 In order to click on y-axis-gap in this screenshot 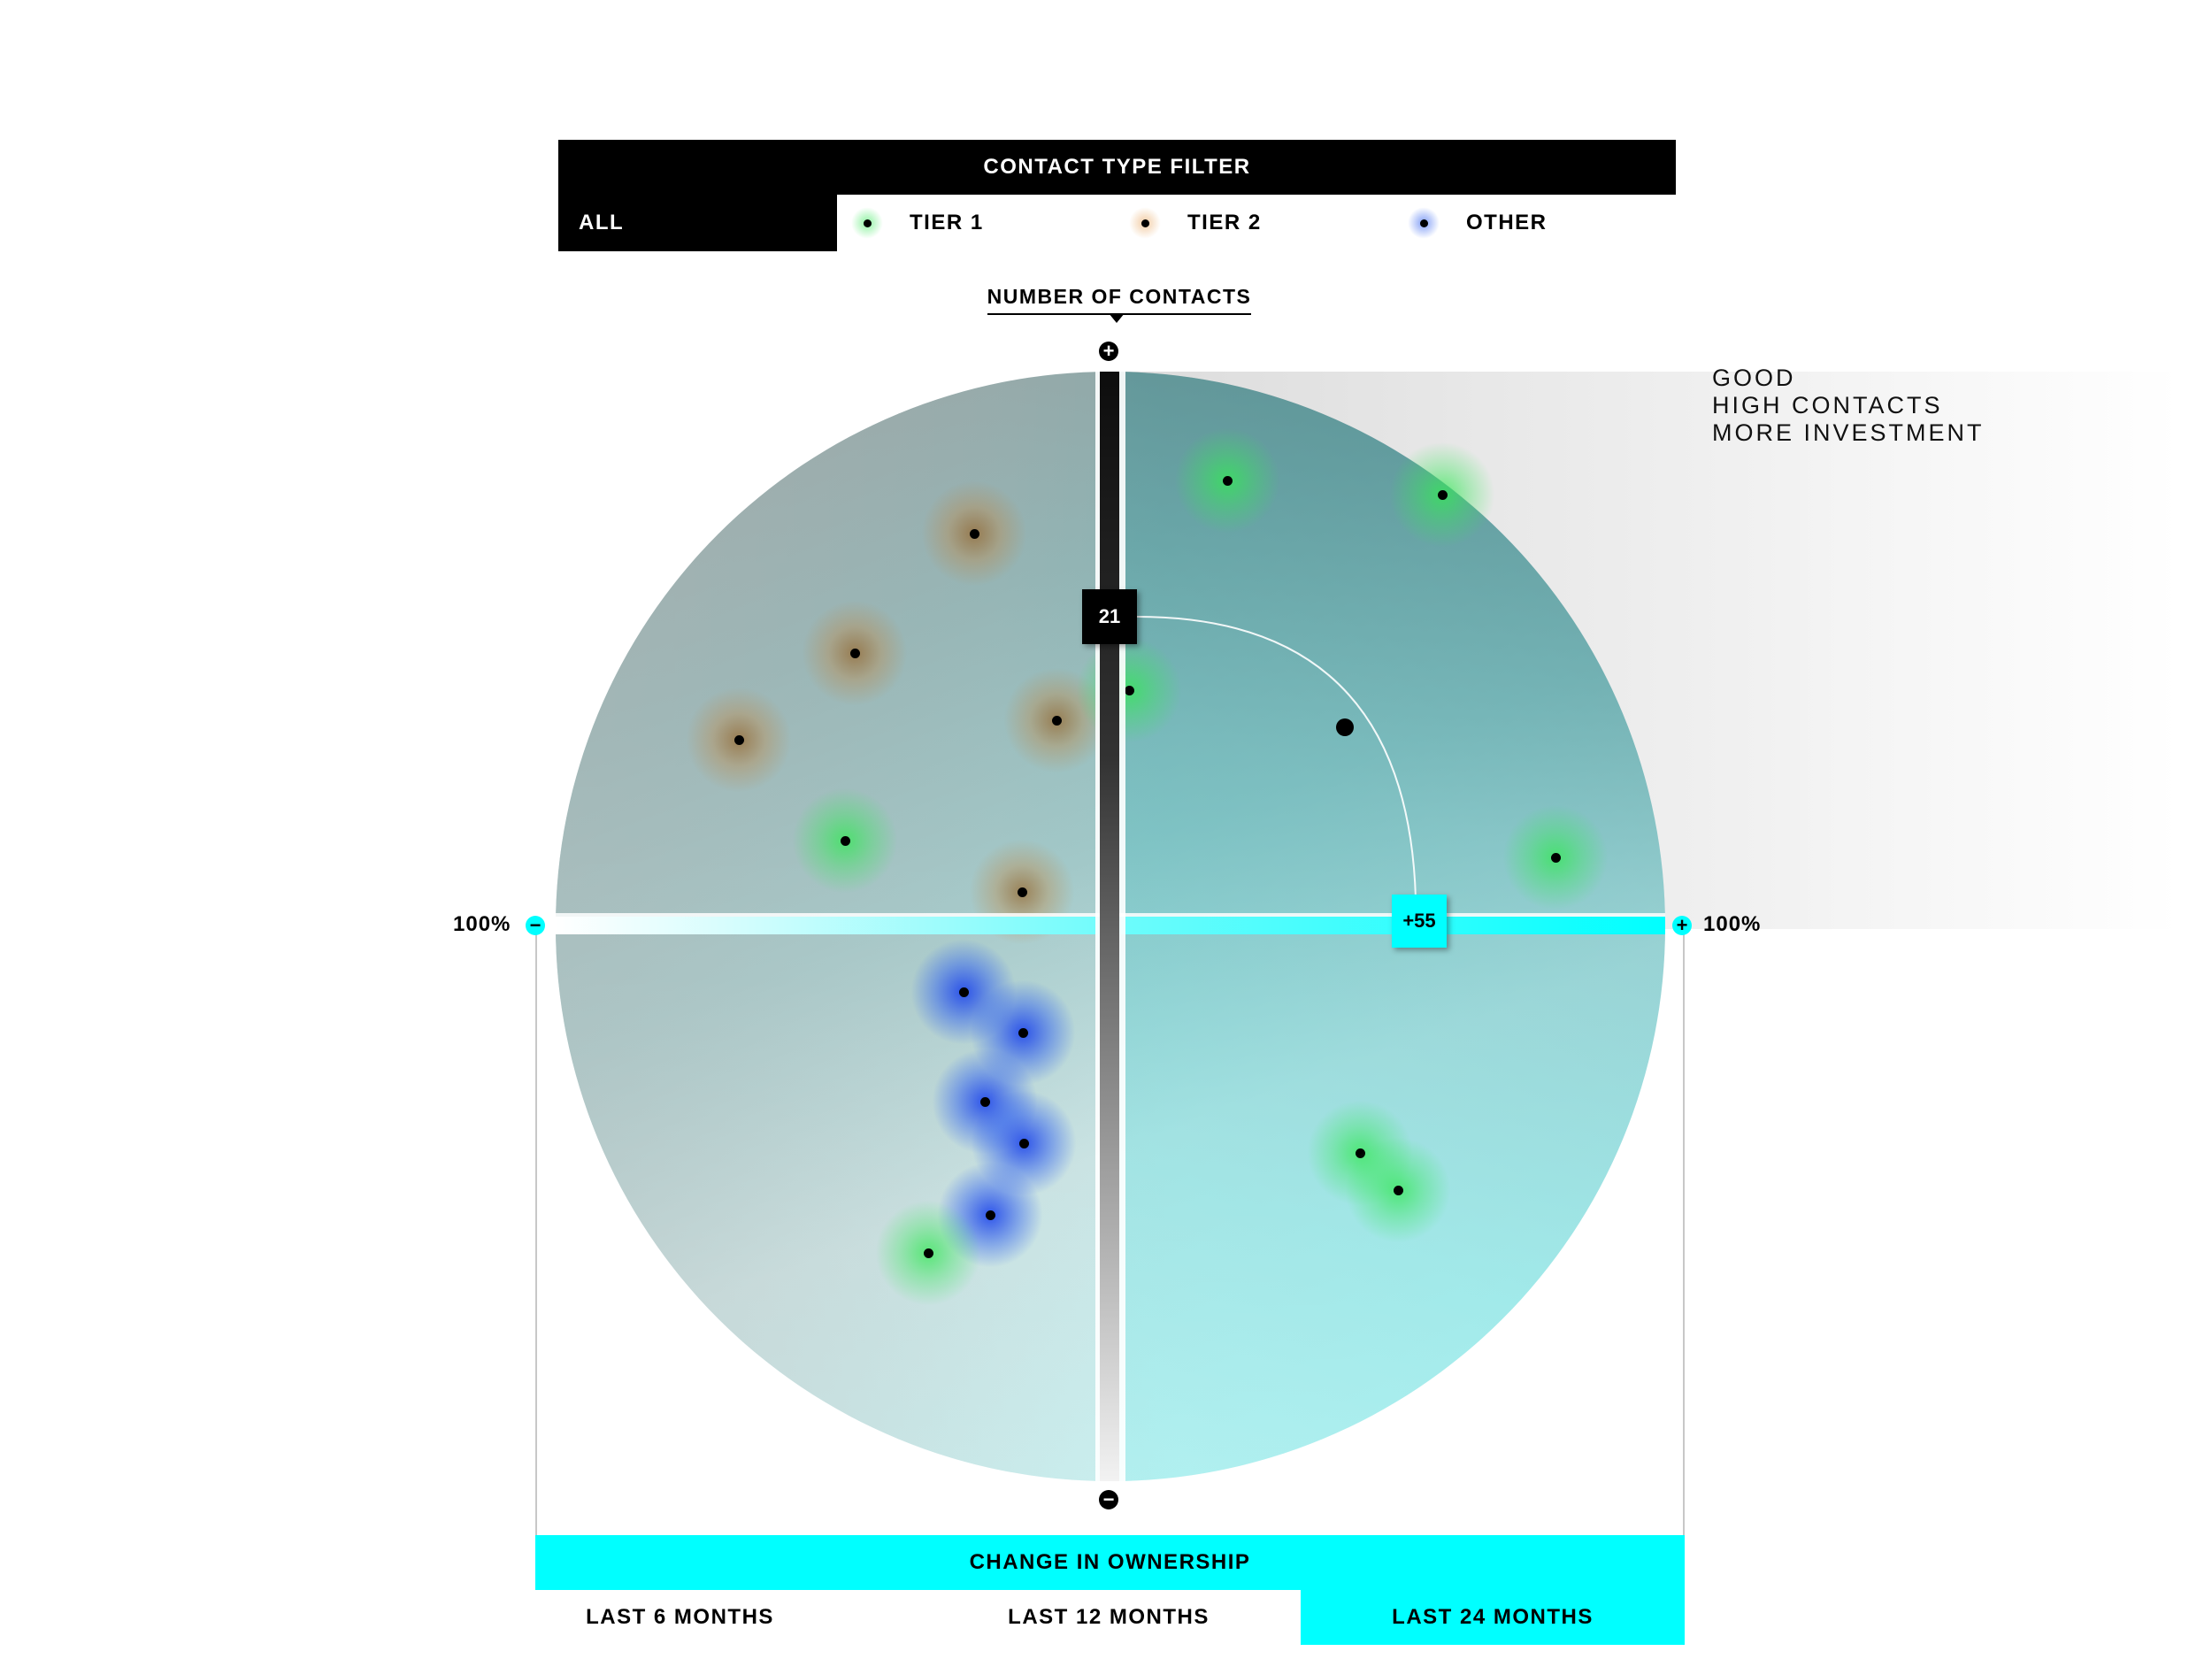, I will do `click(1122, 926)`.